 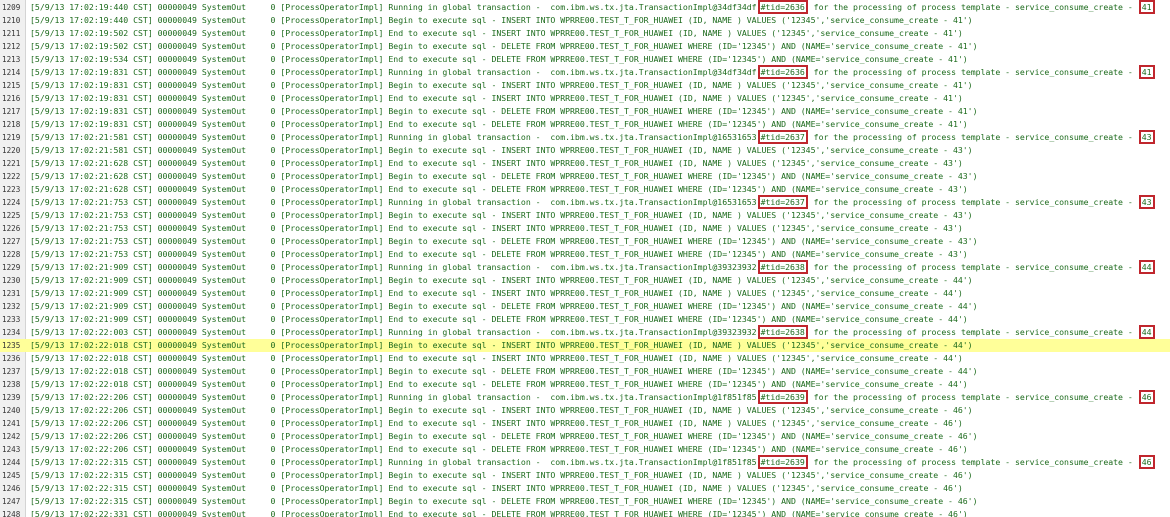 What do you see at coordinates (11, 124) in the screenshot?
I see `line-number: 1218` at bounding box center [11, 124].